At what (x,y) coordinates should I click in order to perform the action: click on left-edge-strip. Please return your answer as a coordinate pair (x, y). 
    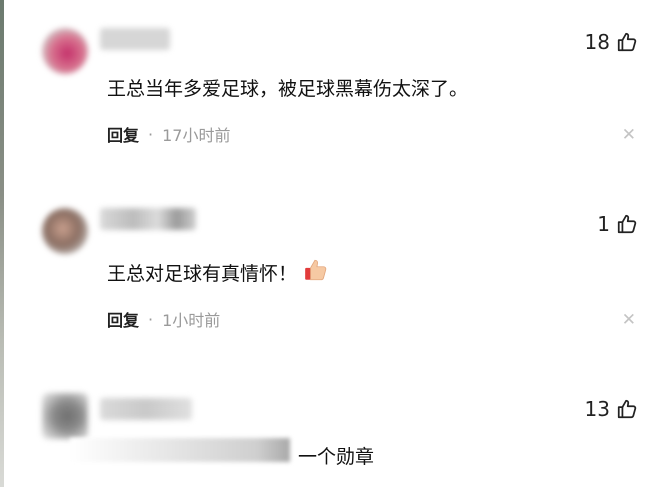
    Looking at the image, I should click on (2, 243).